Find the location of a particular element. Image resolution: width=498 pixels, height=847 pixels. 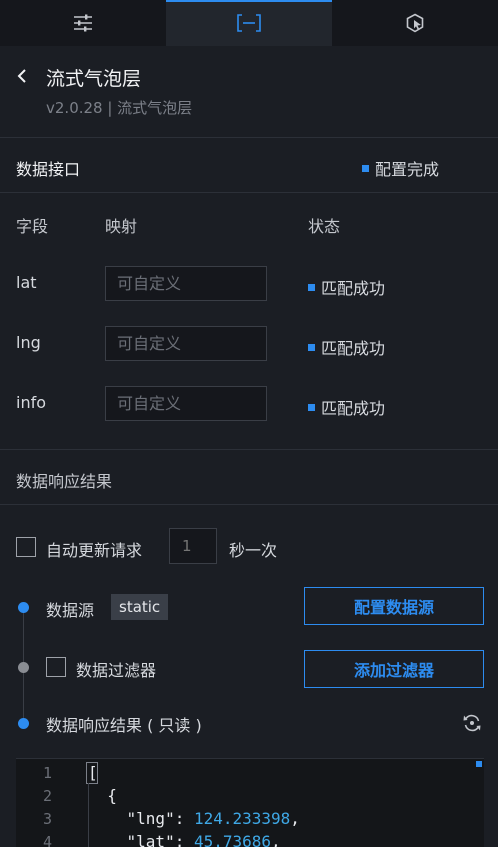

bracket-data-icon is located at coordinates (249, 23).